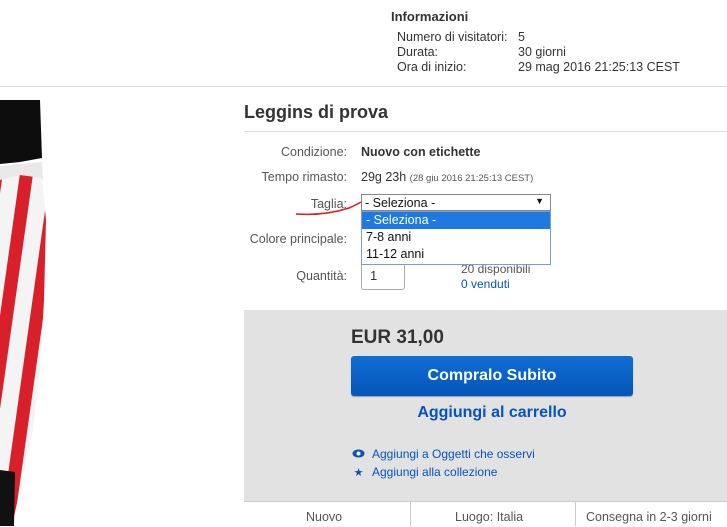 The height and width of the screenshot is (527, 727). I want to click on condition-value: Nuovo con etichette, so click(421, 152).